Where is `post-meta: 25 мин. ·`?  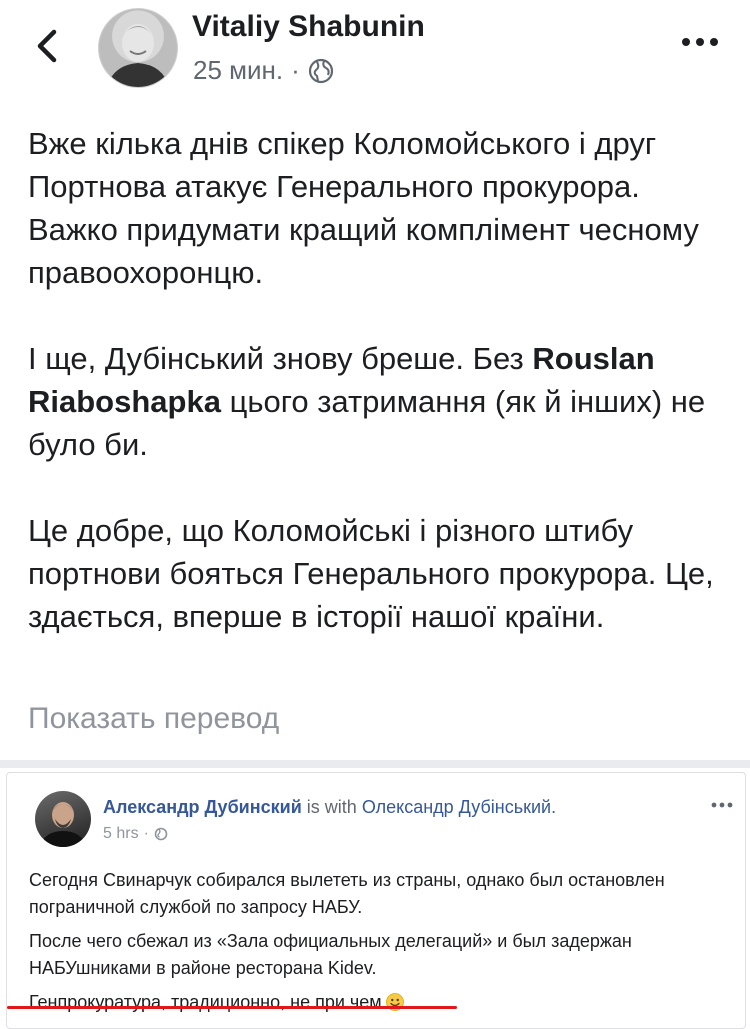 post-meta: 25 мин. · is located at coordinates (263, 70).